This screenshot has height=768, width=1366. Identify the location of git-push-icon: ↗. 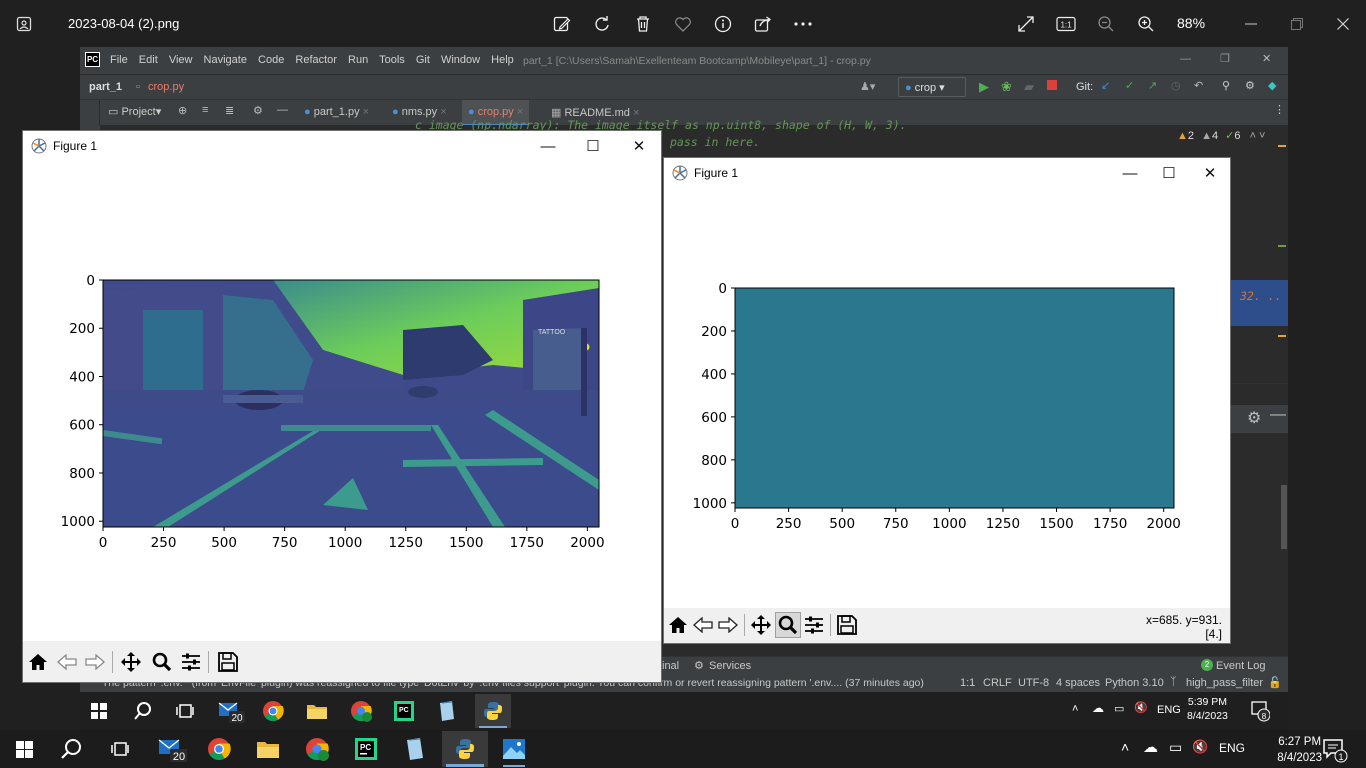
(1152, 85).